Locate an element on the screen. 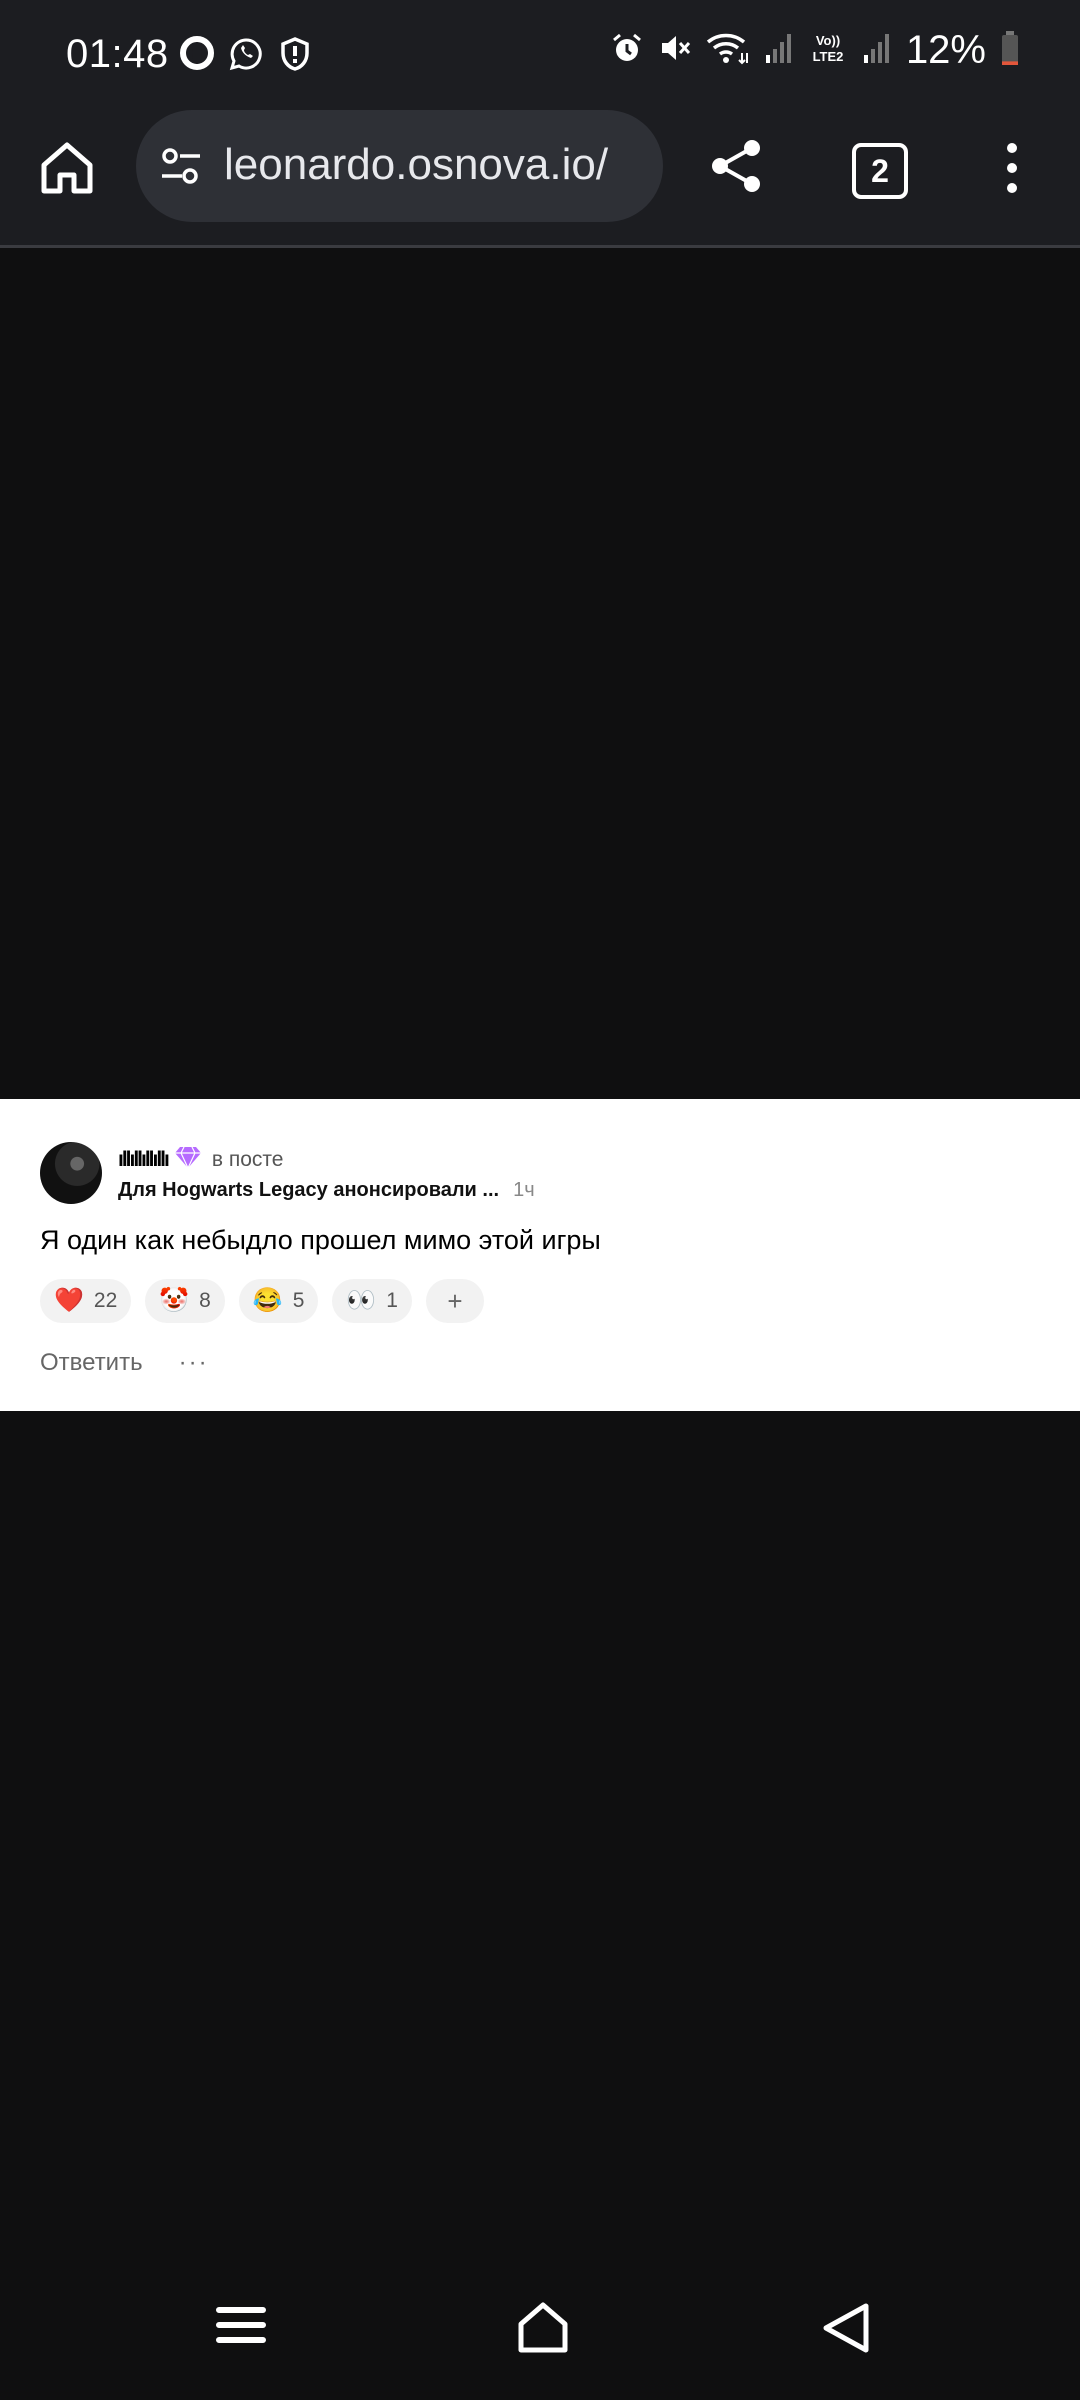 The image size is (1080, 2400). tab-switcher-button: 2 is located at coordinates (880, 171).